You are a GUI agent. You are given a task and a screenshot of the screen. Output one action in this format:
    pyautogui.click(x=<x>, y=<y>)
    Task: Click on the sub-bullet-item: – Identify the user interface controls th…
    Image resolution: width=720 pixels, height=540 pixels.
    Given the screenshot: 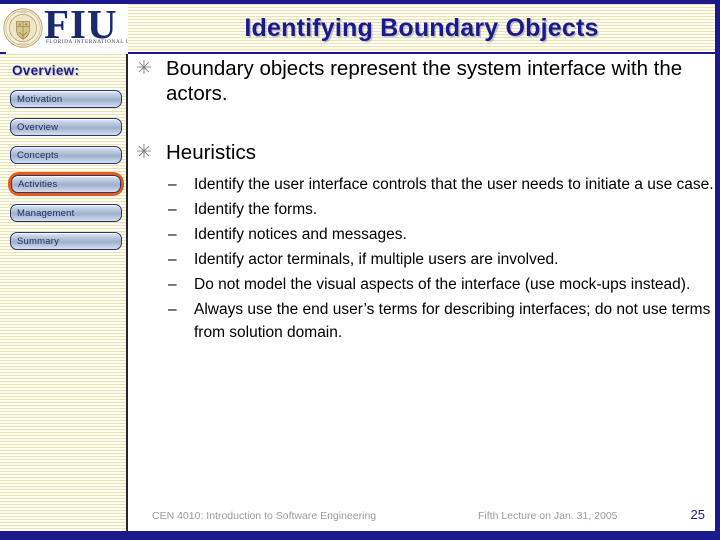 What is the action you would take?
    pyautogui.click(x=440, y=184)
    